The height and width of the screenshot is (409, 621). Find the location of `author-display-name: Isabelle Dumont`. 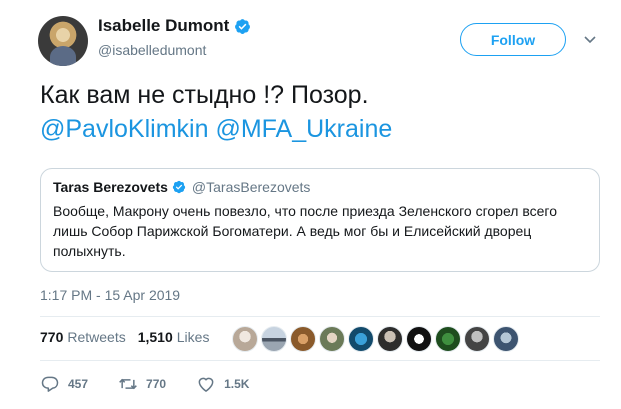

author-display-name: Isabelle Dumont is located at coordinates (163, 26).